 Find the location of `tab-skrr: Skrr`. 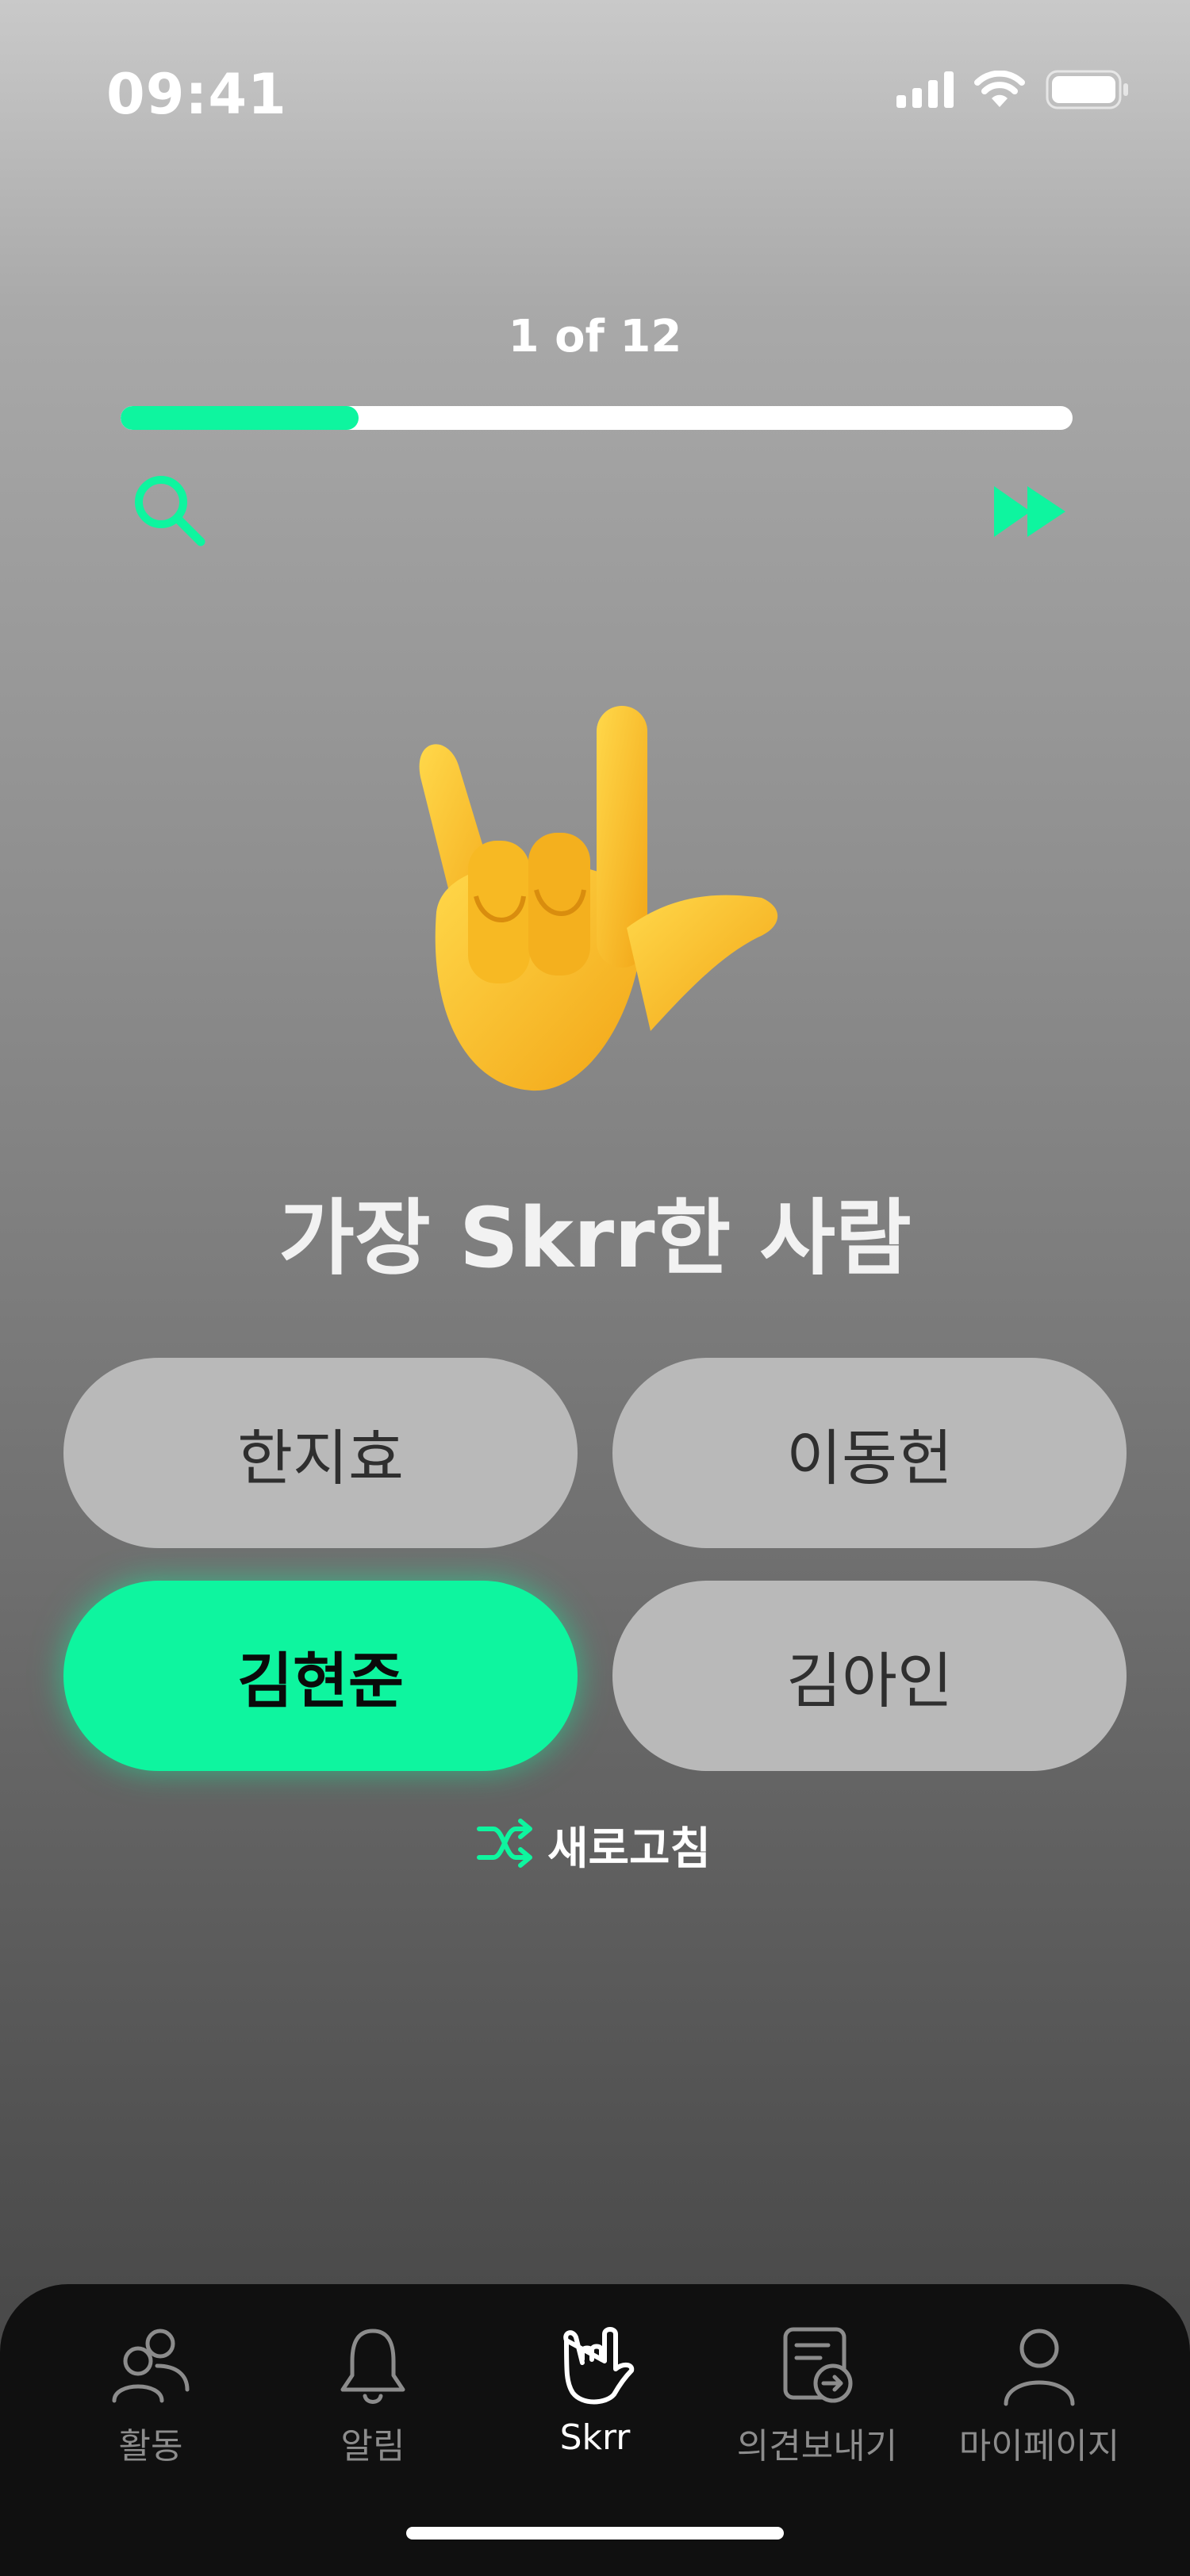

tab-skrr: Skrr is located at coordinates (595, 2402).